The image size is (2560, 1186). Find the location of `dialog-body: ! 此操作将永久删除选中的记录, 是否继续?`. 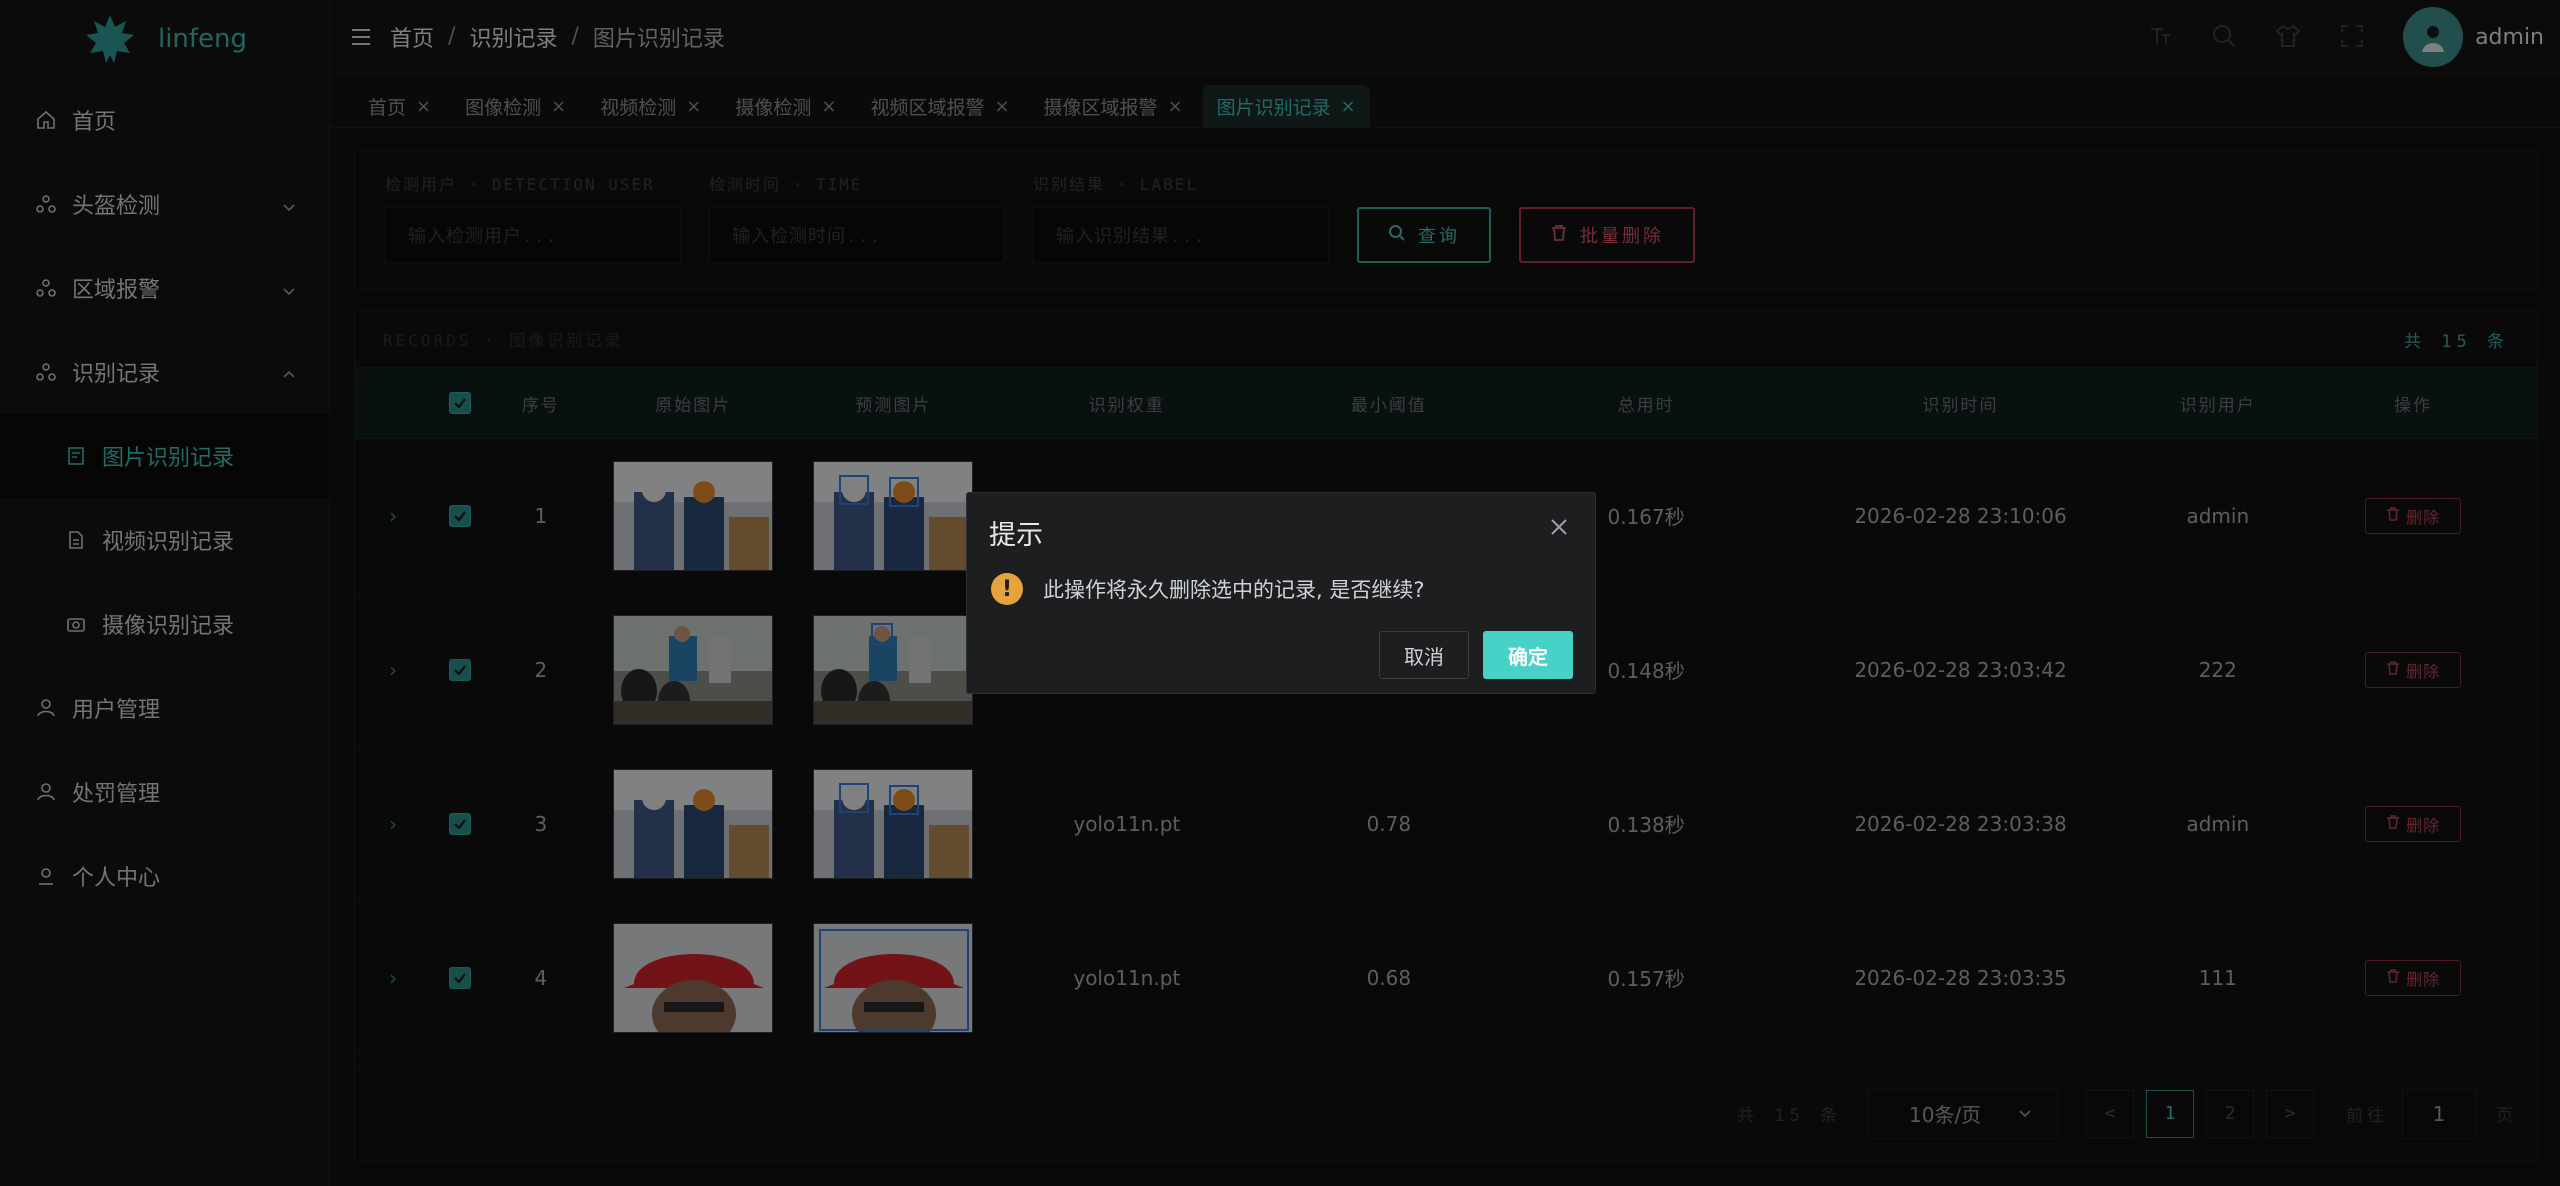

dialog-body: ! 此操作将永久删除选中的记录, 是否继续? is located at coordinates (1208, 589).